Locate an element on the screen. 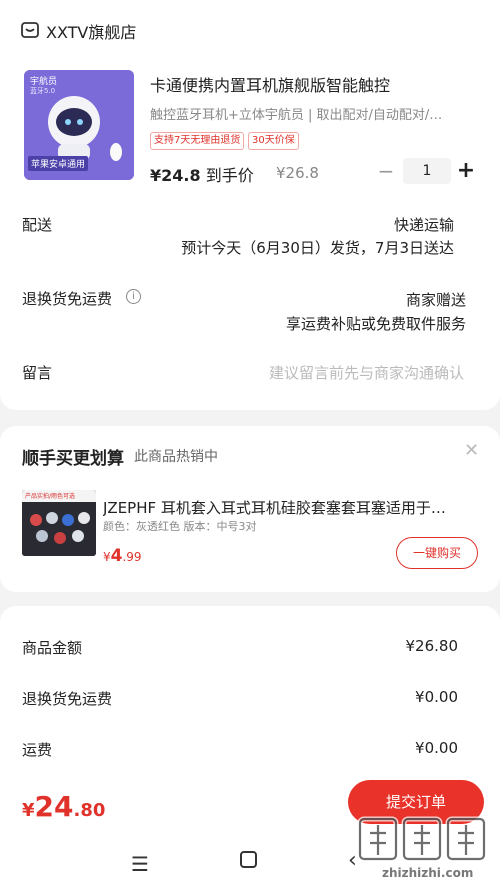  upsell-price-int: 4 is located at coordinates (116, 556).